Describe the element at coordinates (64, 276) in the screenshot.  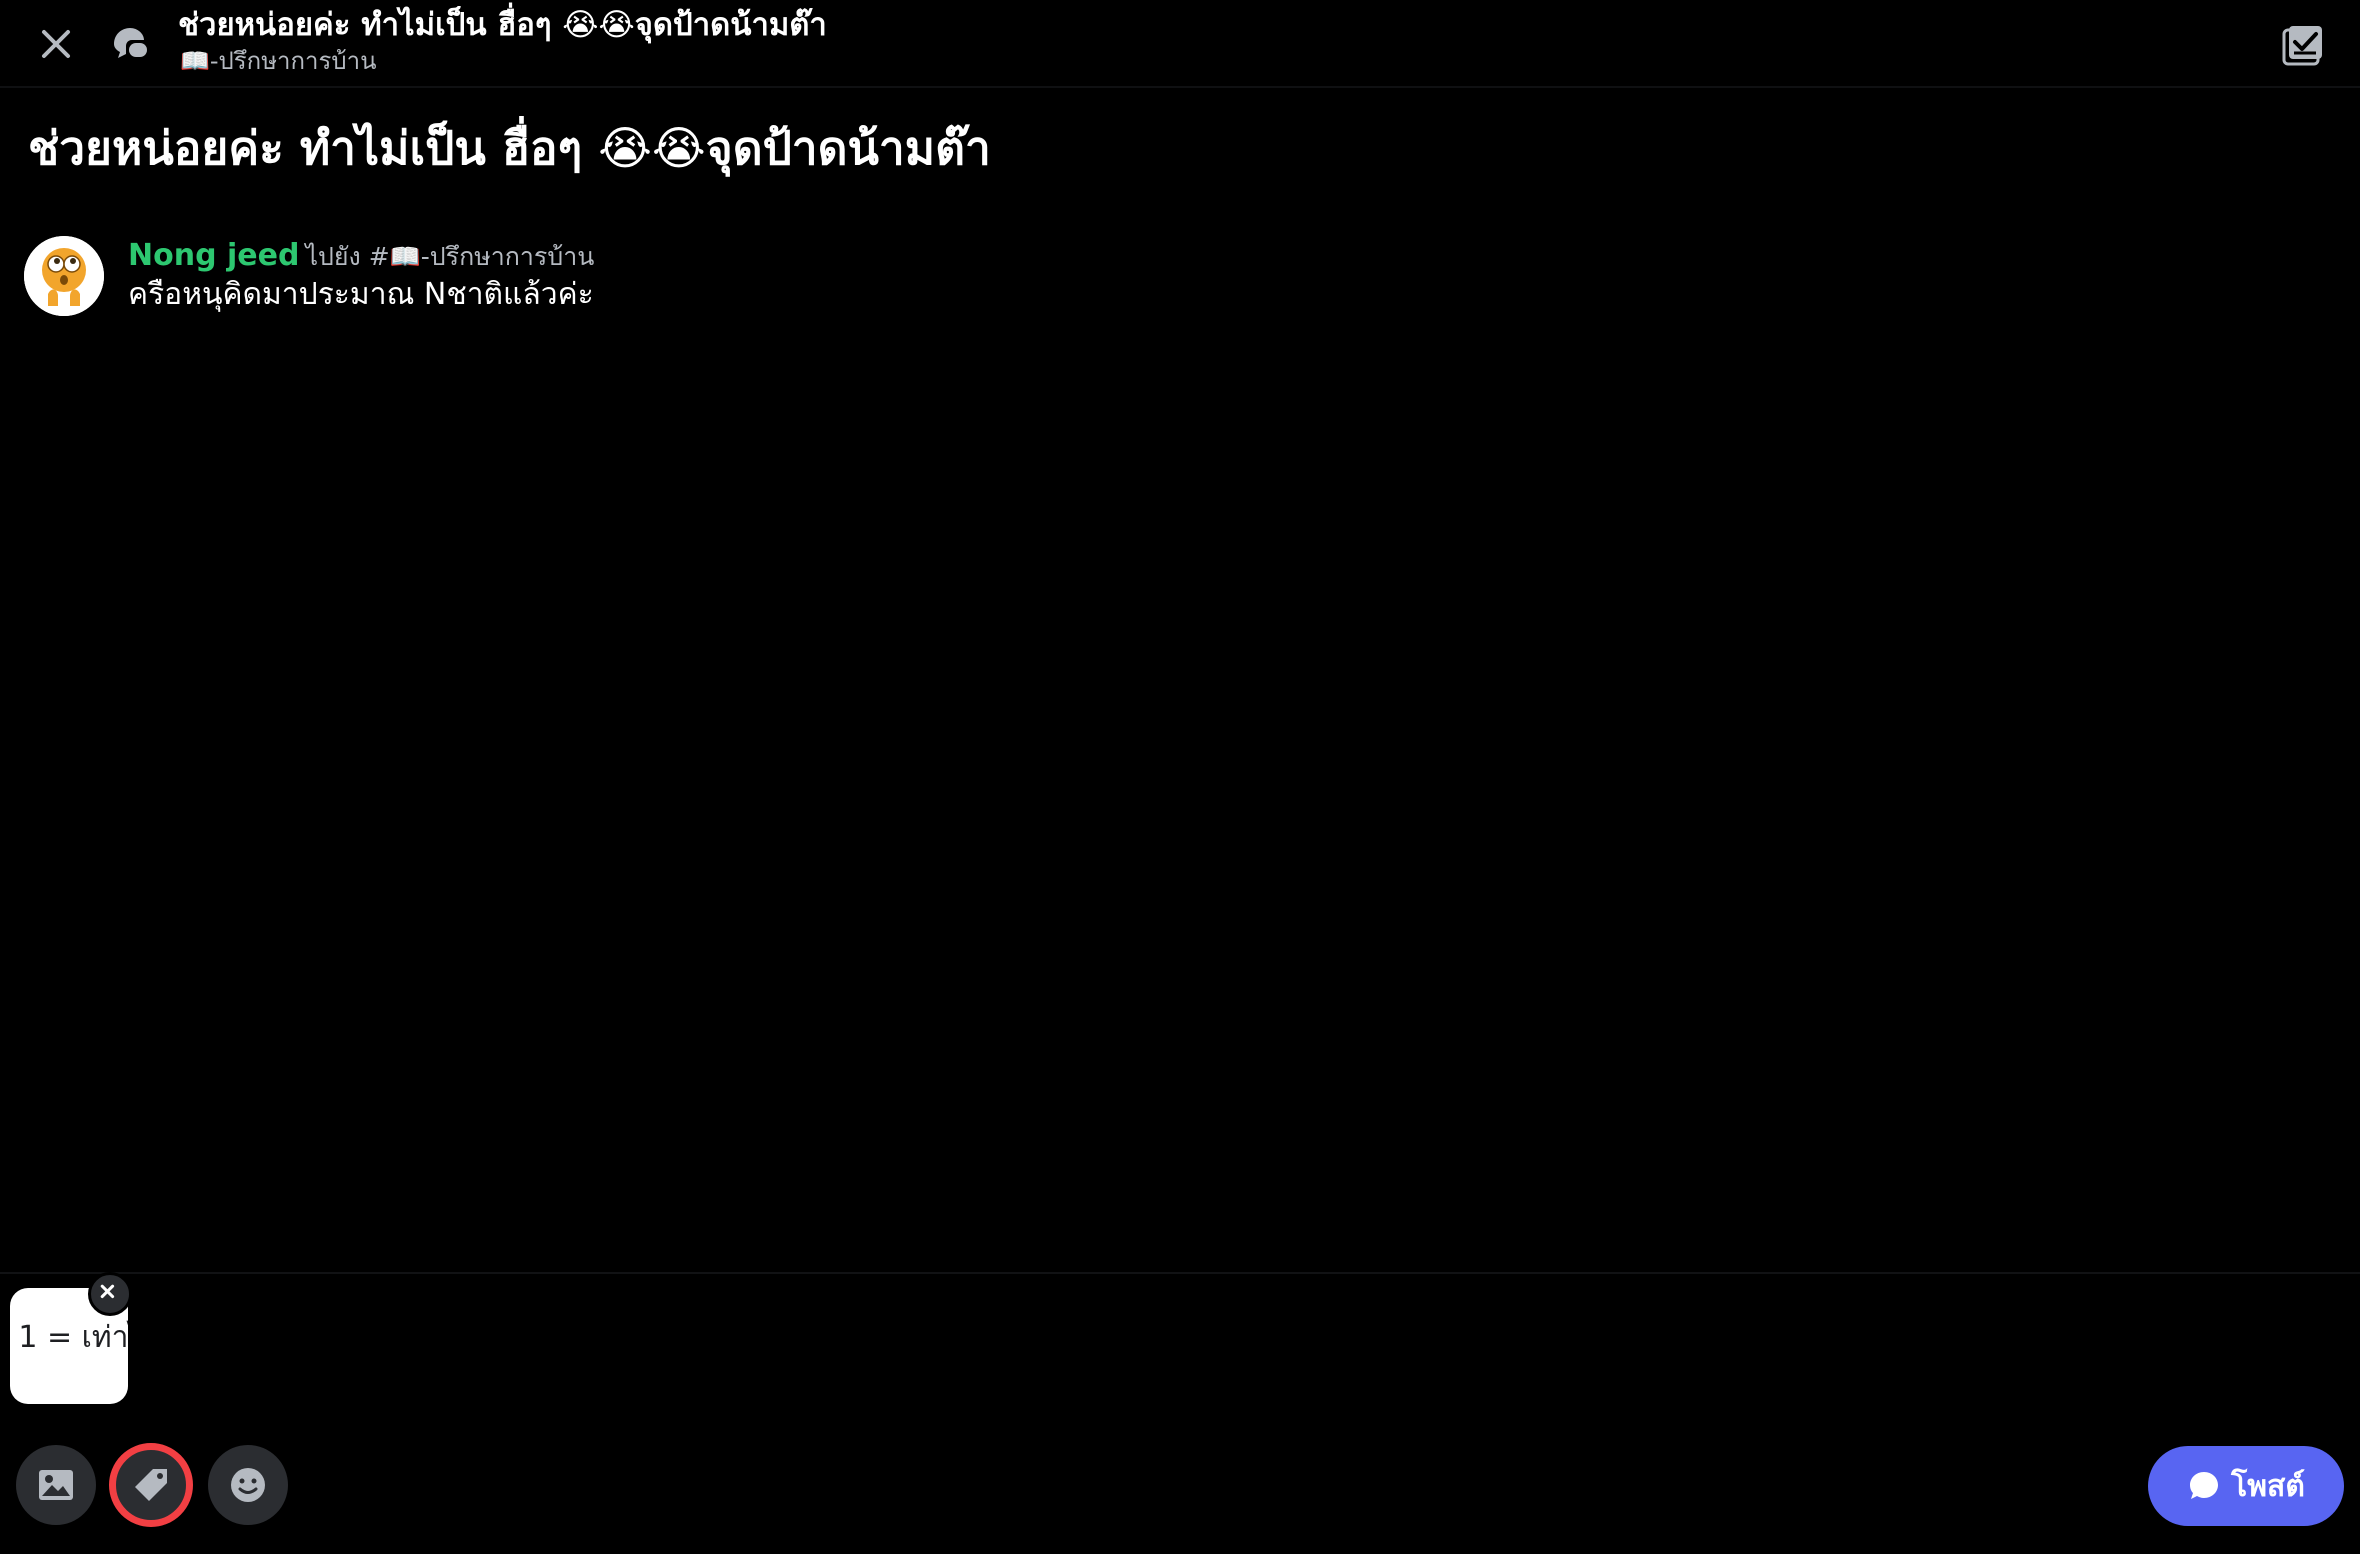
I see `avatar` at that location.